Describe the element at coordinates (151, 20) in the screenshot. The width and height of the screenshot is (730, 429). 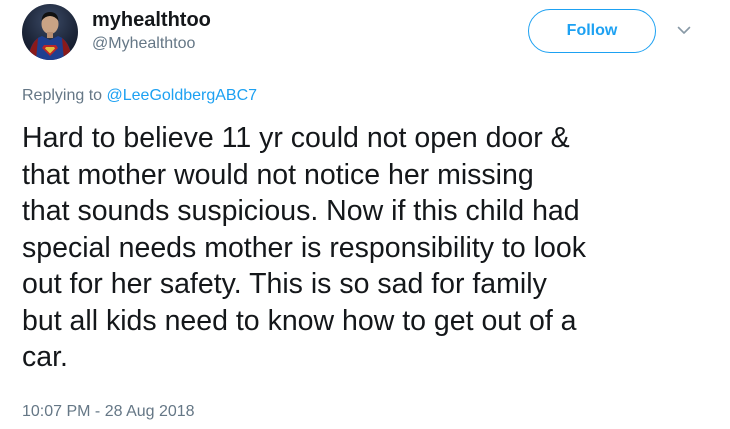
I see `display-name: myhealthtoo` at that location.